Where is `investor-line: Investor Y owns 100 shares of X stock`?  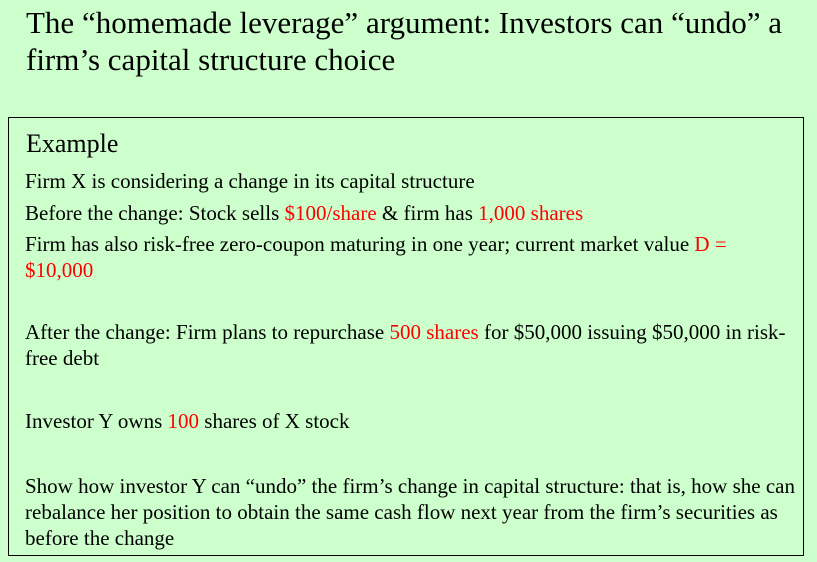
investor-line: Investor Y owns 100 shares of X stock is located at coordinates (410, 421).